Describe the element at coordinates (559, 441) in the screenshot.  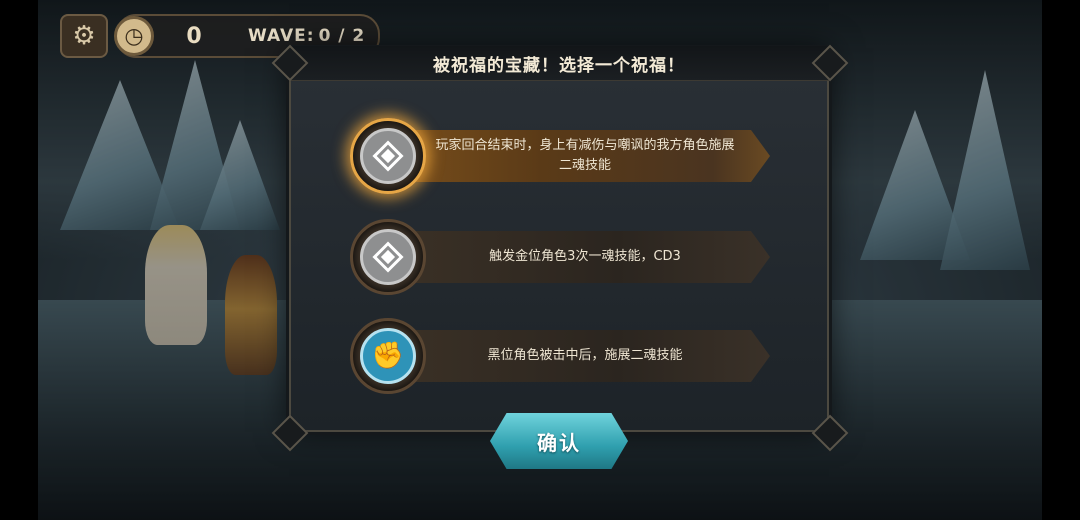
I see `confirm-button: 确认` at that location.